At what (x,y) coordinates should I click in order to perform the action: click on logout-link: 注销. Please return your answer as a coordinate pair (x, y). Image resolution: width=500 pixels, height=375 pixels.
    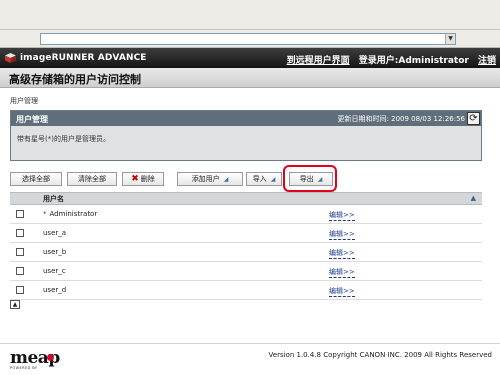
    Looking at the image, I should click on (487, 61).